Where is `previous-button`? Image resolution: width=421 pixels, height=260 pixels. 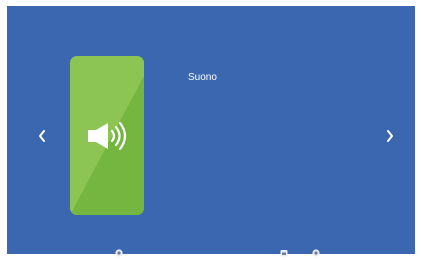 previous-button is located at coordinates (42, 136).